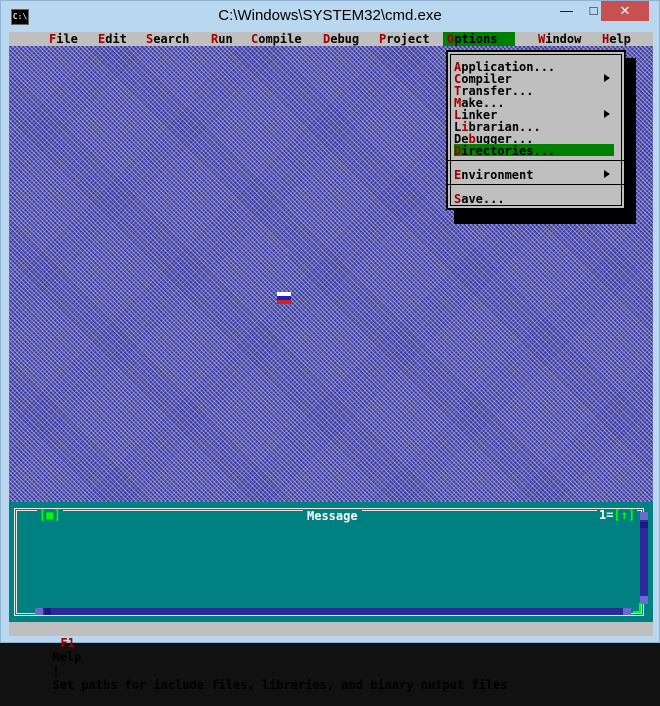 This screenshot has height=706, width=660. I want to click on vertical-scroll-thumb, so click(644, 525).